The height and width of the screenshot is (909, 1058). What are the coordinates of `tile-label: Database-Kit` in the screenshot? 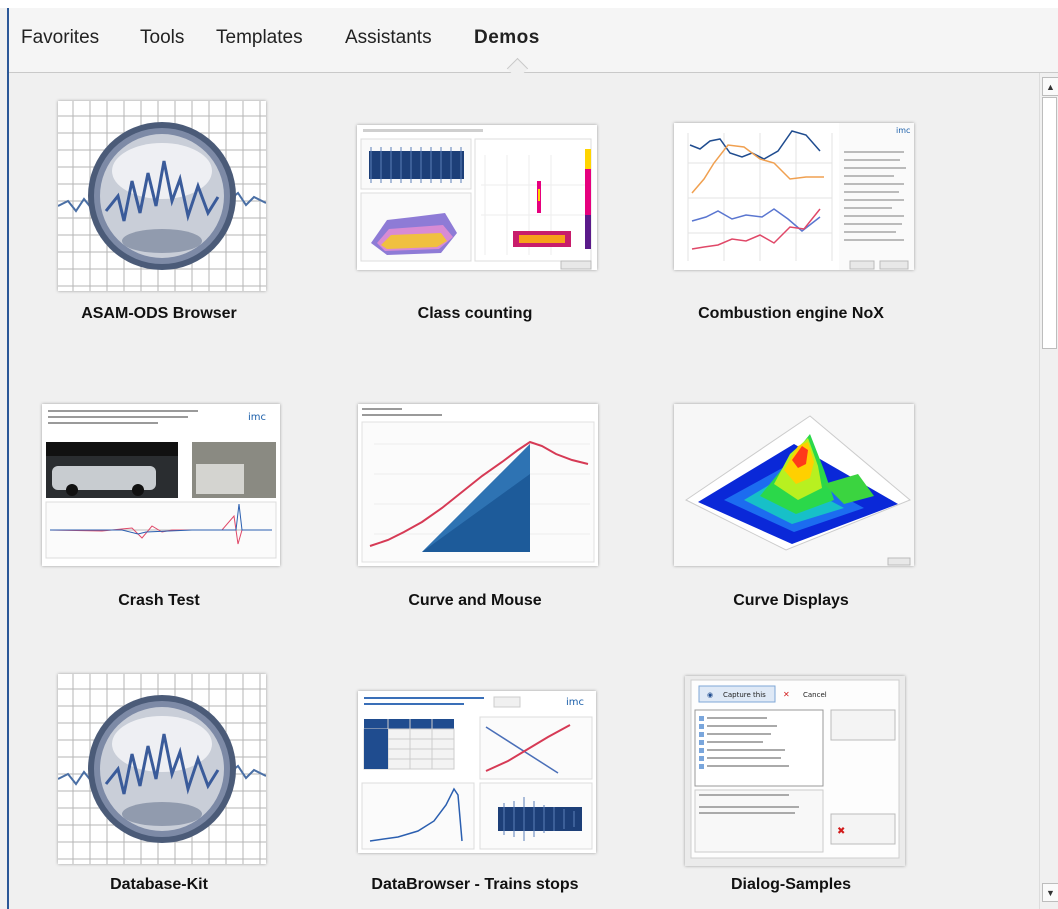 It's located at (159, 884).